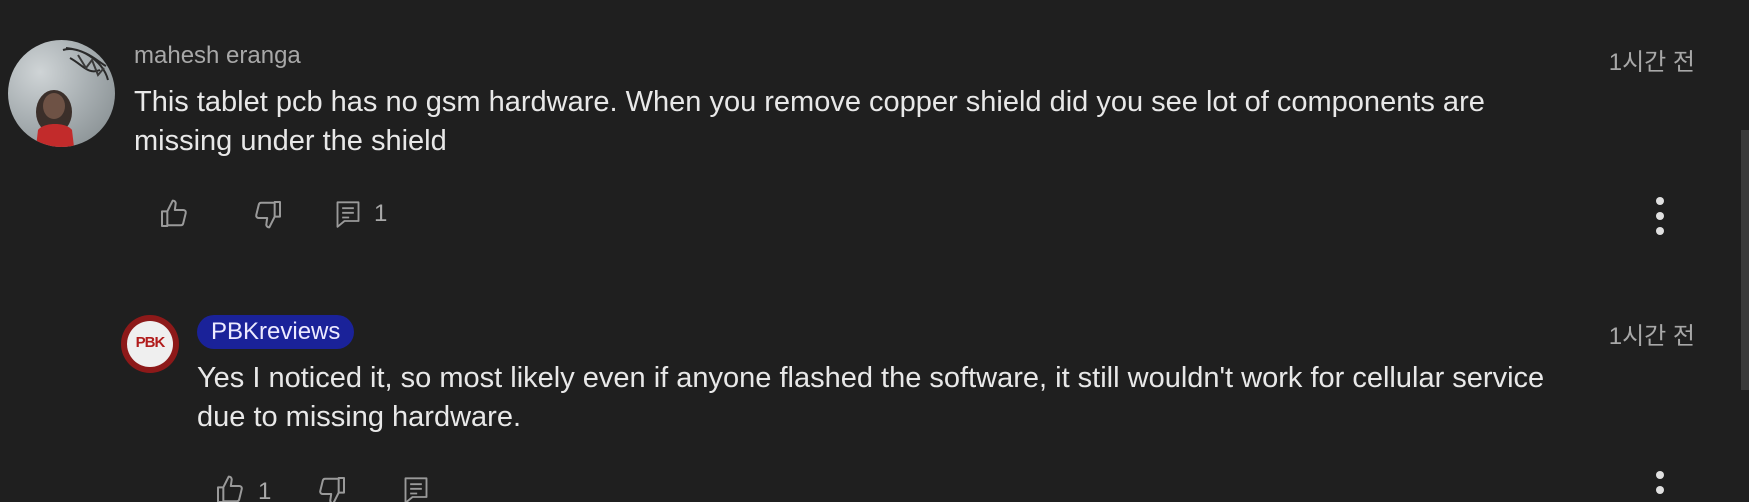 The width and height of the screenshot is (1749, 502). I want to click on creator-avatar: PBK, so click(150, 344).